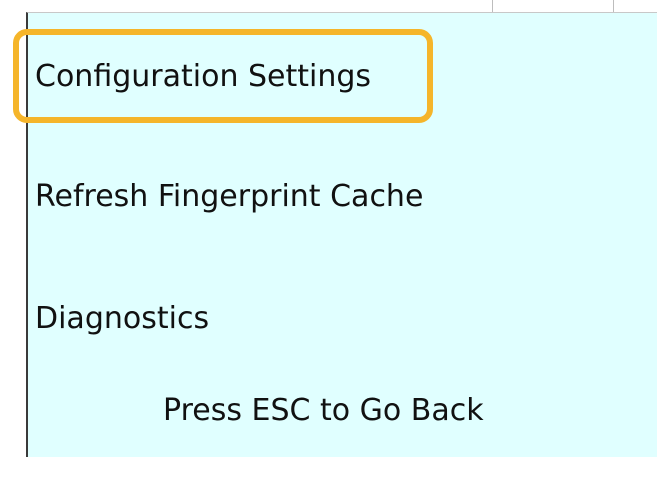 Image resolution: width=657 pixels, height=484 pixels. Describe the element at coordinates (122, 319) in the screenshot. I see `menu-item-diagnostics: Diagnostics` at that location.